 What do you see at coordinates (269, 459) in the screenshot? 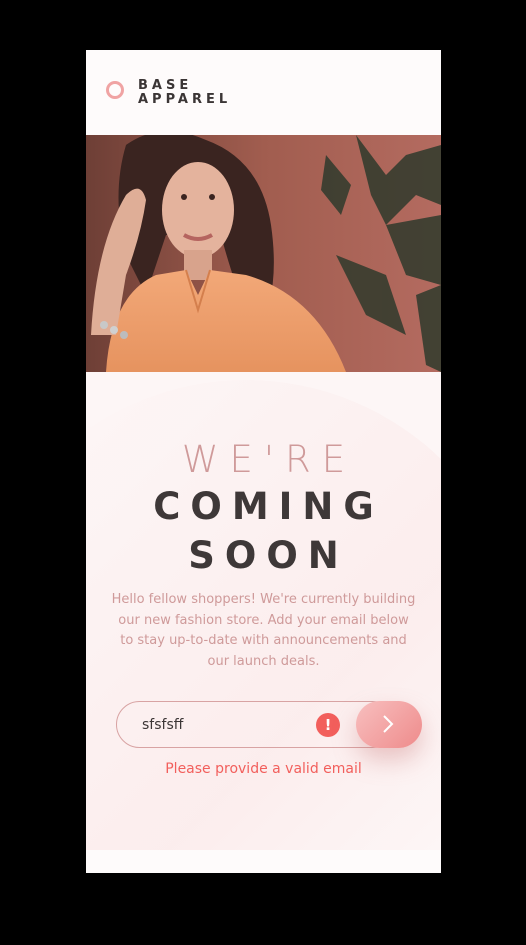
I see `headline-light: WE'RE` at bounding box center [269, 459].